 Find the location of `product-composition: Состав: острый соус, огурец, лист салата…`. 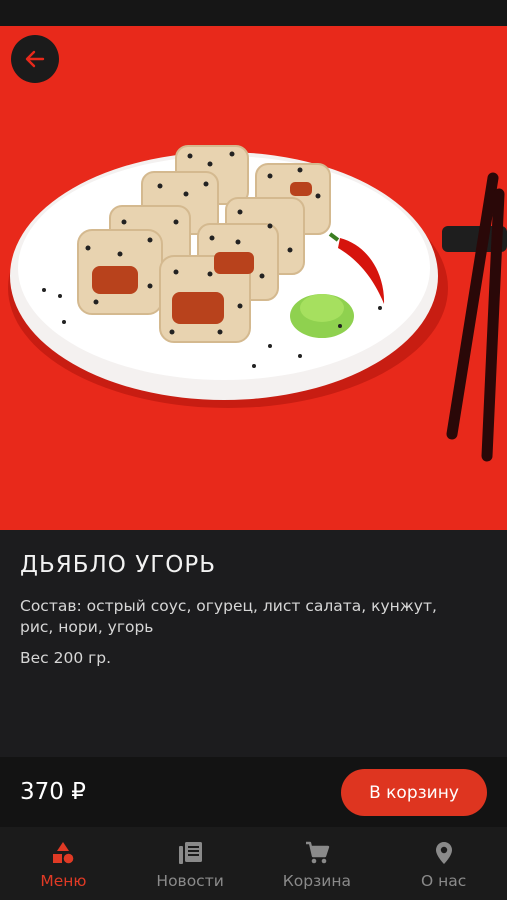

product-composition: Состав: острый соус, огурец, лист салата… is located at coordinates (228, 616).